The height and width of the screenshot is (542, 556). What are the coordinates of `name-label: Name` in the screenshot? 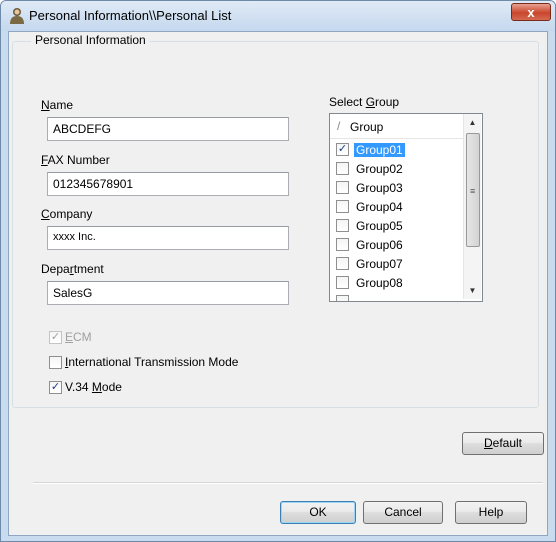 It's located at (57, 105).